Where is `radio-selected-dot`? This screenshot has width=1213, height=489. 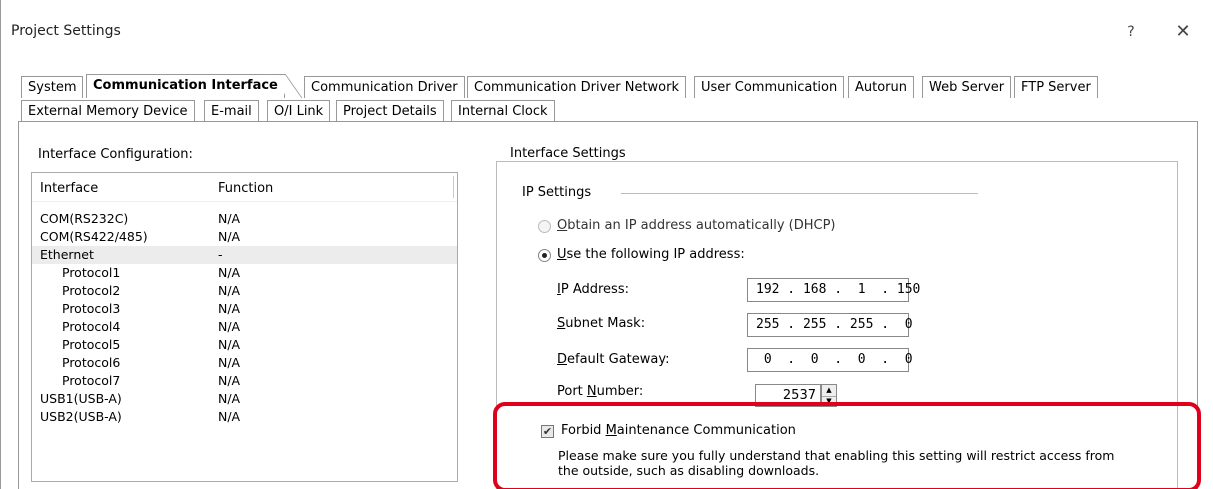 radio-selected-dot is located at coordinates (544, 255).